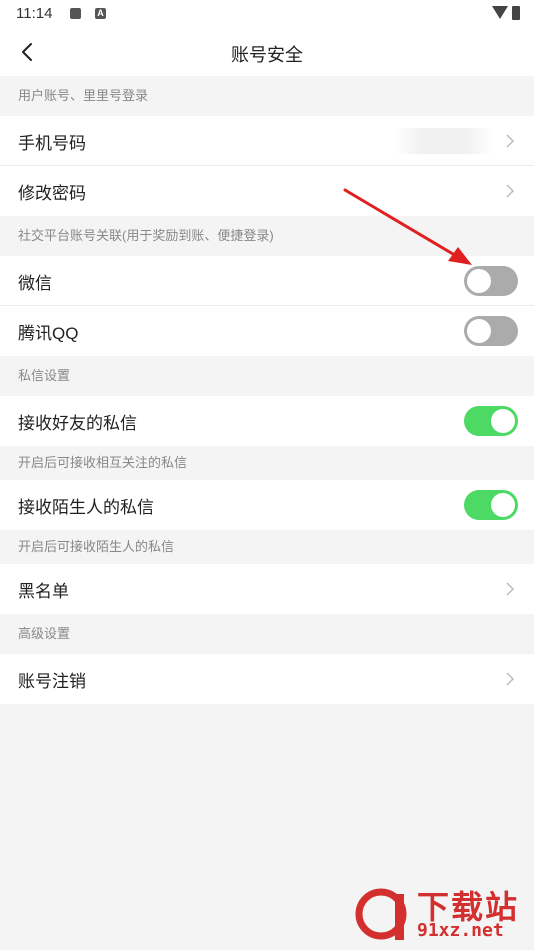  Describe the element at coordinates (267, 589) in the screenshot. I see `blacklist-row: 黑名单` at that location.